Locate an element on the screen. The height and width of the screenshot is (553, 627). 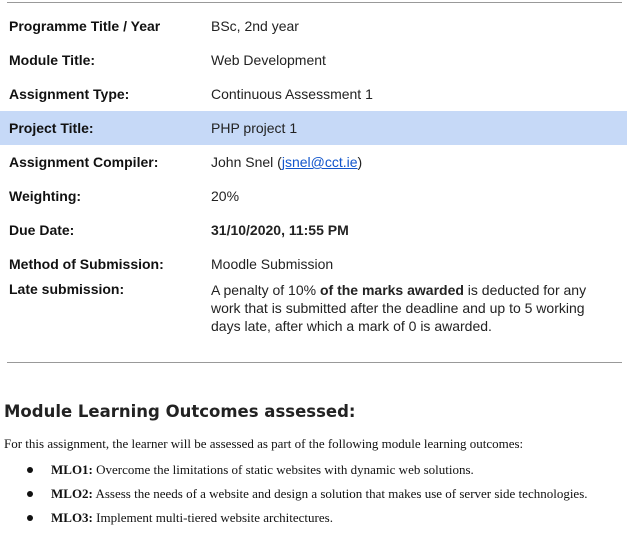
late-submission-label: Late submission: is located at coordinates (67, 289).